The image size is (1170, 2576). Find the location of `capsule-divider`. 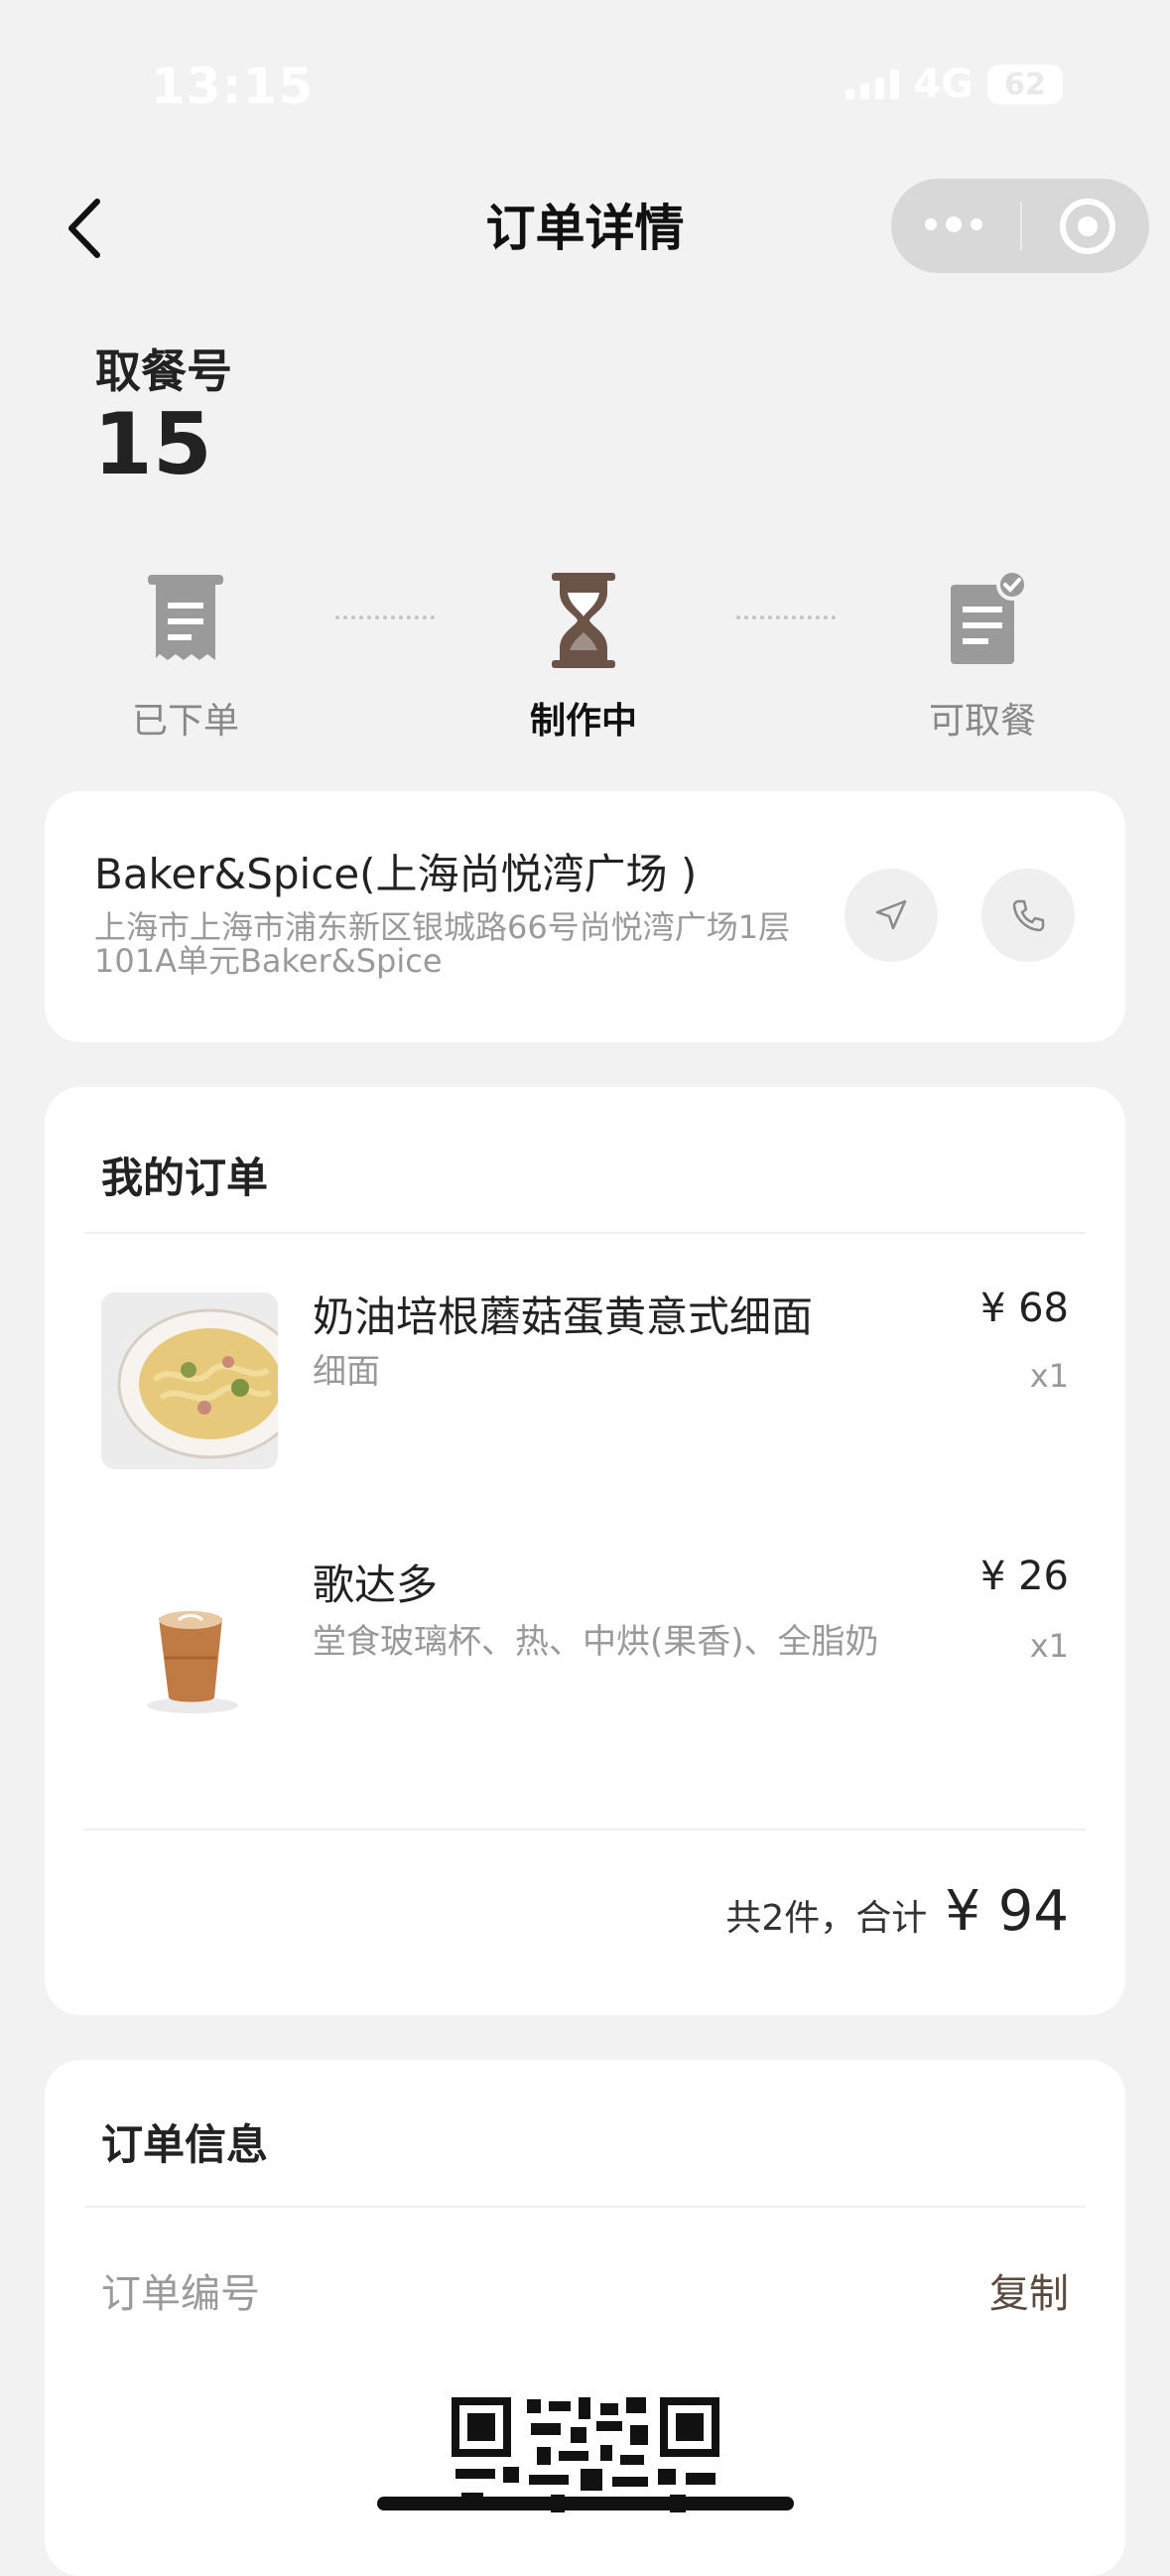

capsule-divider is located at coordinates (1021, 226).